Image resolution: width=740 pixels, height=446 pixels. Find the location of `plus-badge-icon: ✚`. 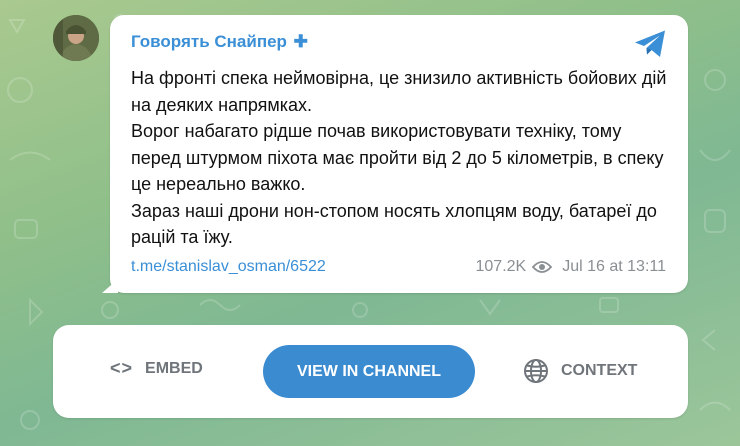

plus-badge-icon: ✚ is located at coordinates (300, 41).